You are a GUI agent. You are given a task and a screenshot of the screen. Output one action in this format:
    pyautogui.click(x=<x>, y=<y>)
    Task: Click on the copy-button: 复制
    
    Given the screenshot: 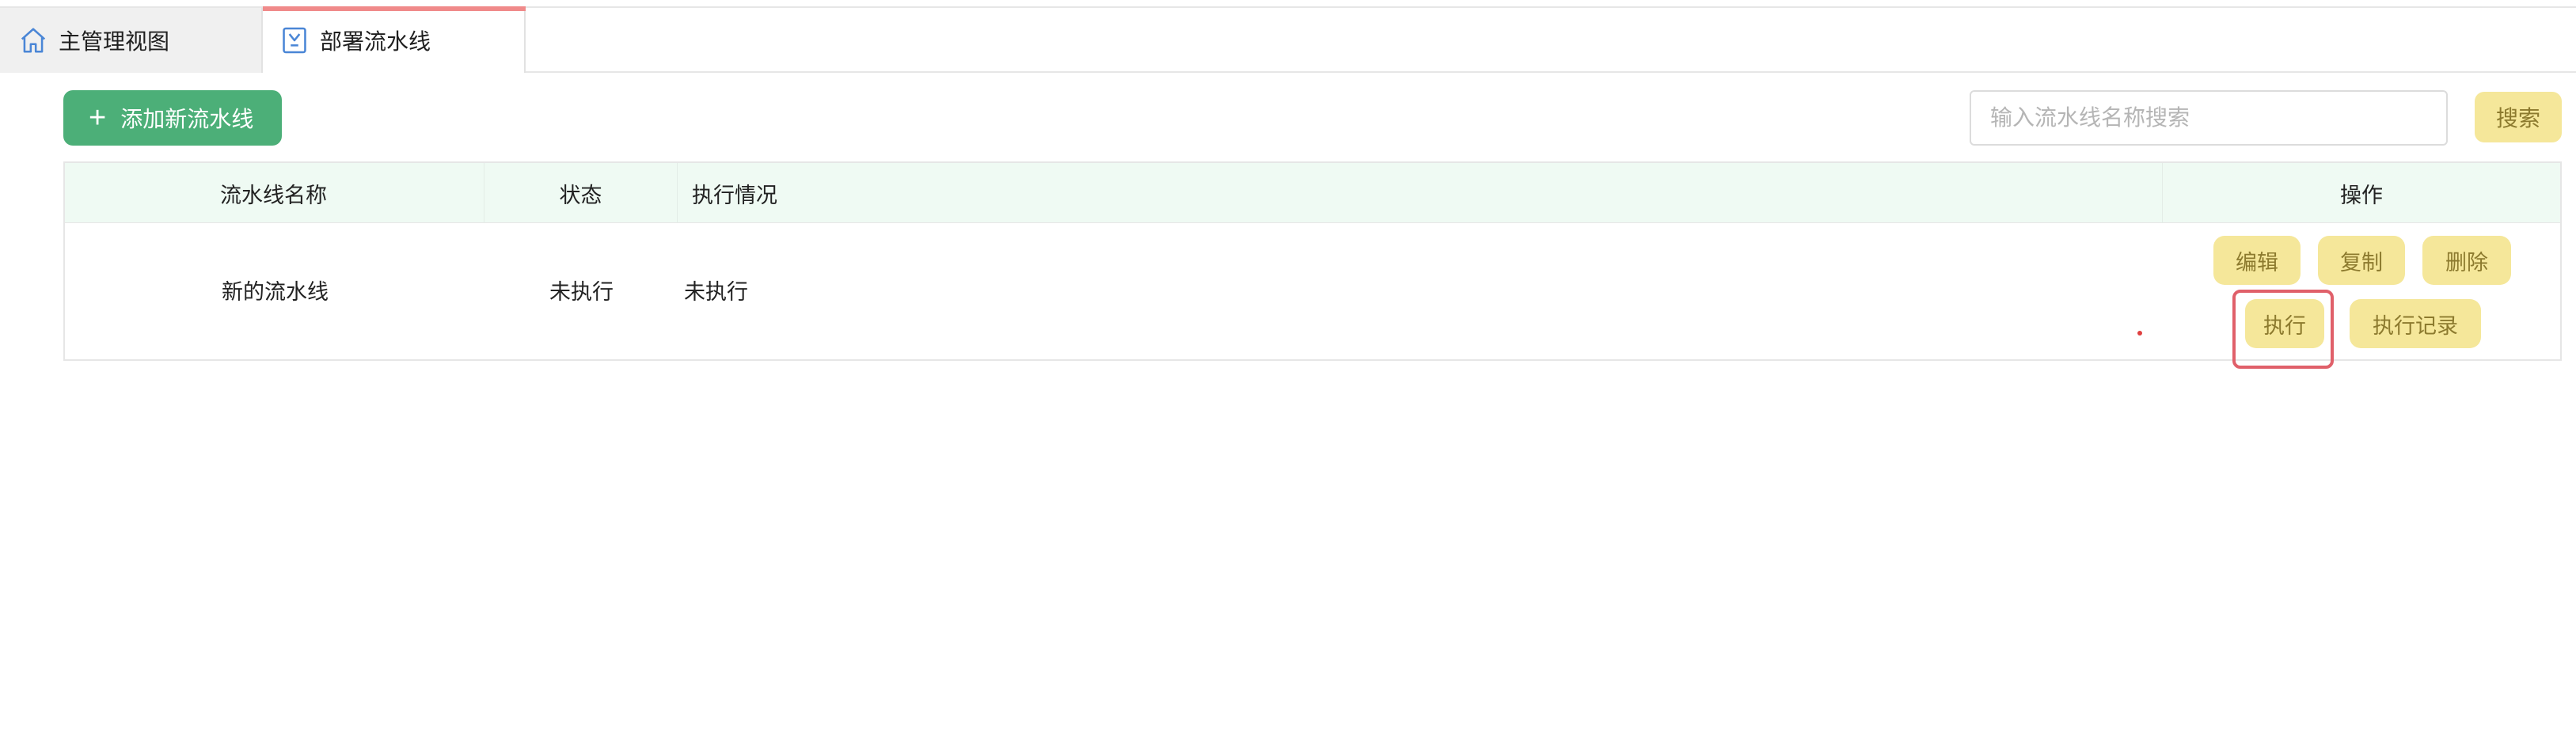 What is the action you would take?
    pyautogui.click(x=2361, y=260)
    